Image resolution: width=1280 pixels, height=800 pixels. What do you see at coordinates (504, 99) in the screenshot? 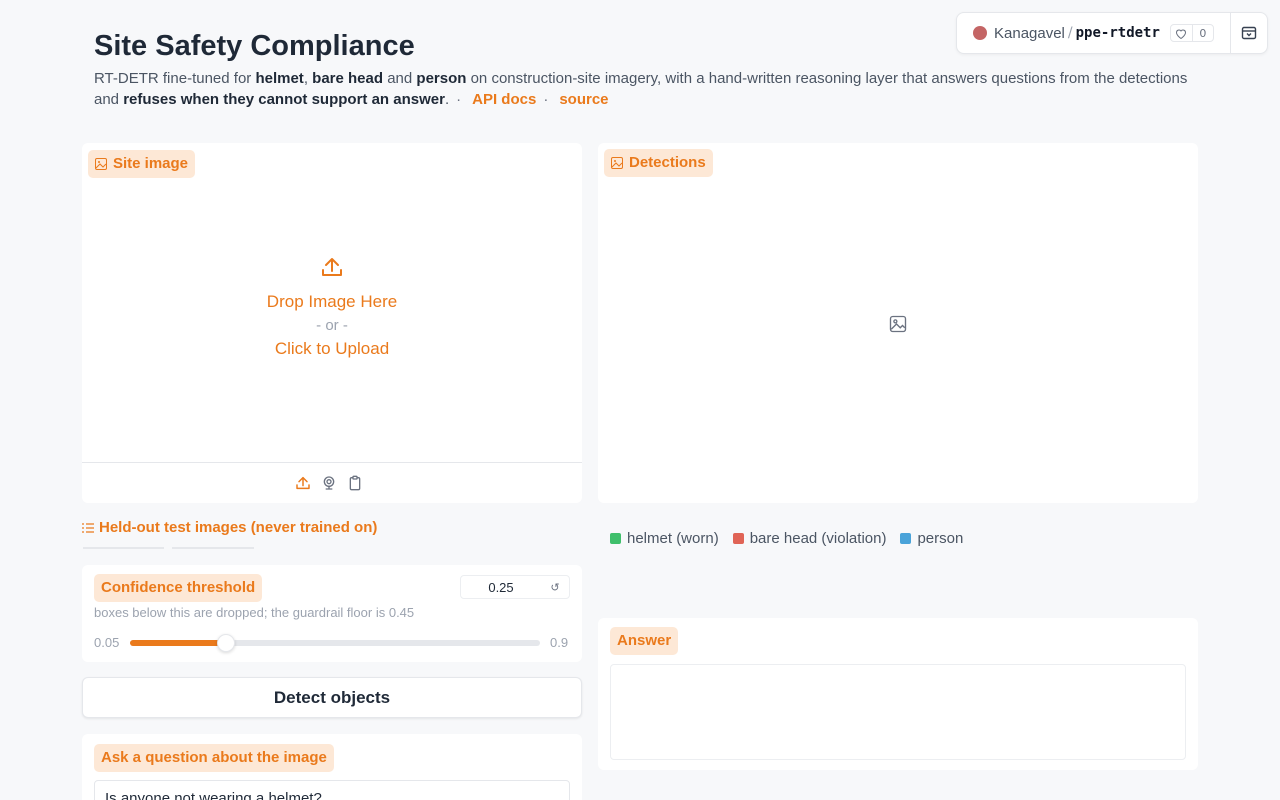
I see `api-docs-link: API docs` at bounding box center [504, 99].